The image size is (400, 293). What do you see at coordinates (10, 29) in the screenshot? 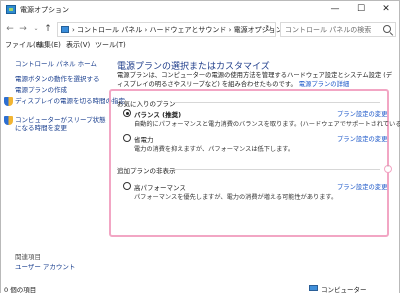
I see `back-arrow-icon: ←` at bounding box center [10, 29].